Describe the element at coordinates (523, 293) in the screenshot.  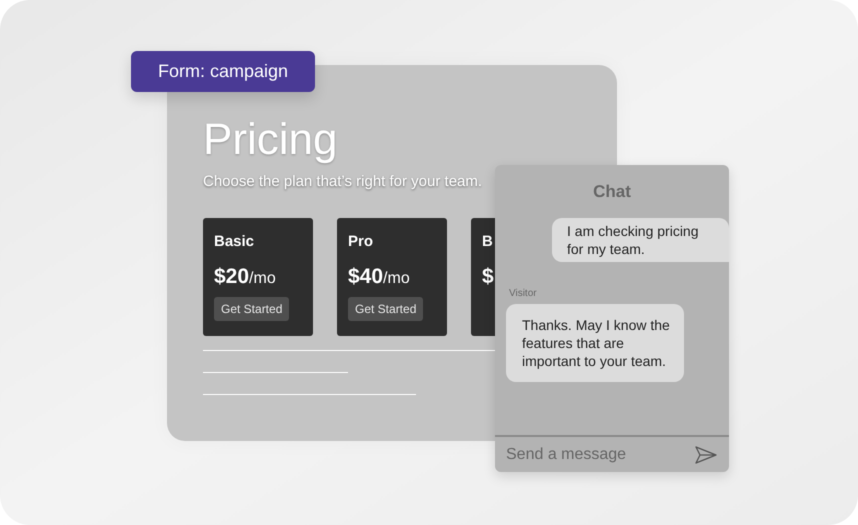
I see `sender-label: Visitor` at that location.